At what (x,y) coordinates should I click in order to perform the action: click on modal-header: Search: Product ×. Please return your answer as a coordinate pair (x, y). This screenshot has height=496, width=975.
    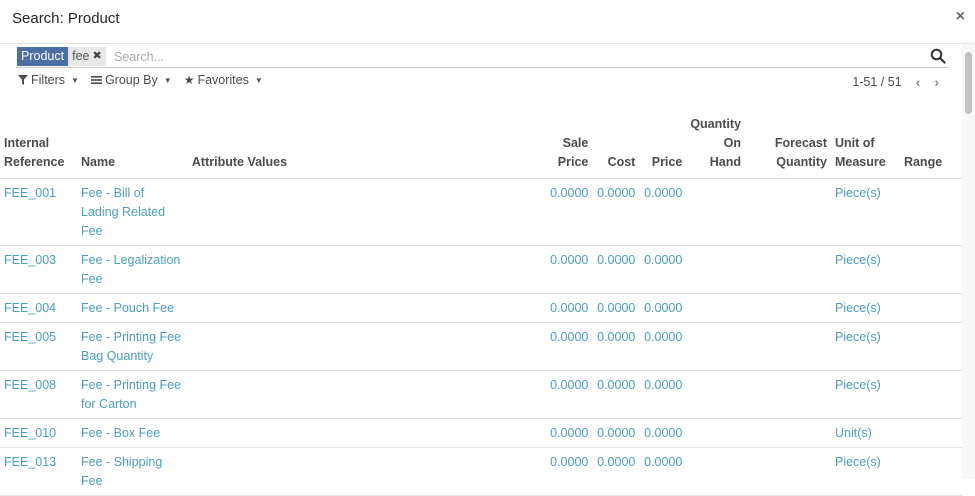
    Looking at the image, I should click on (487, 22).